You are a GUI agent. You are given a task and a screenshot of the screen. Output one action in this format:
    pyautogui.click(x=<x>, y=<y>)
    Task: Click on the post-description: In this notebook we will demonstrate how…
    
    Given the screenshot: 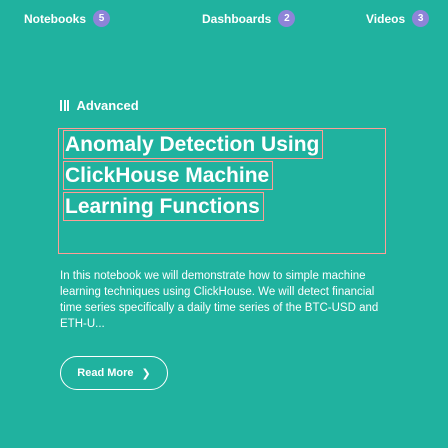 What is the action you would take?
    pyautogui.click(x=219, y=300)
    